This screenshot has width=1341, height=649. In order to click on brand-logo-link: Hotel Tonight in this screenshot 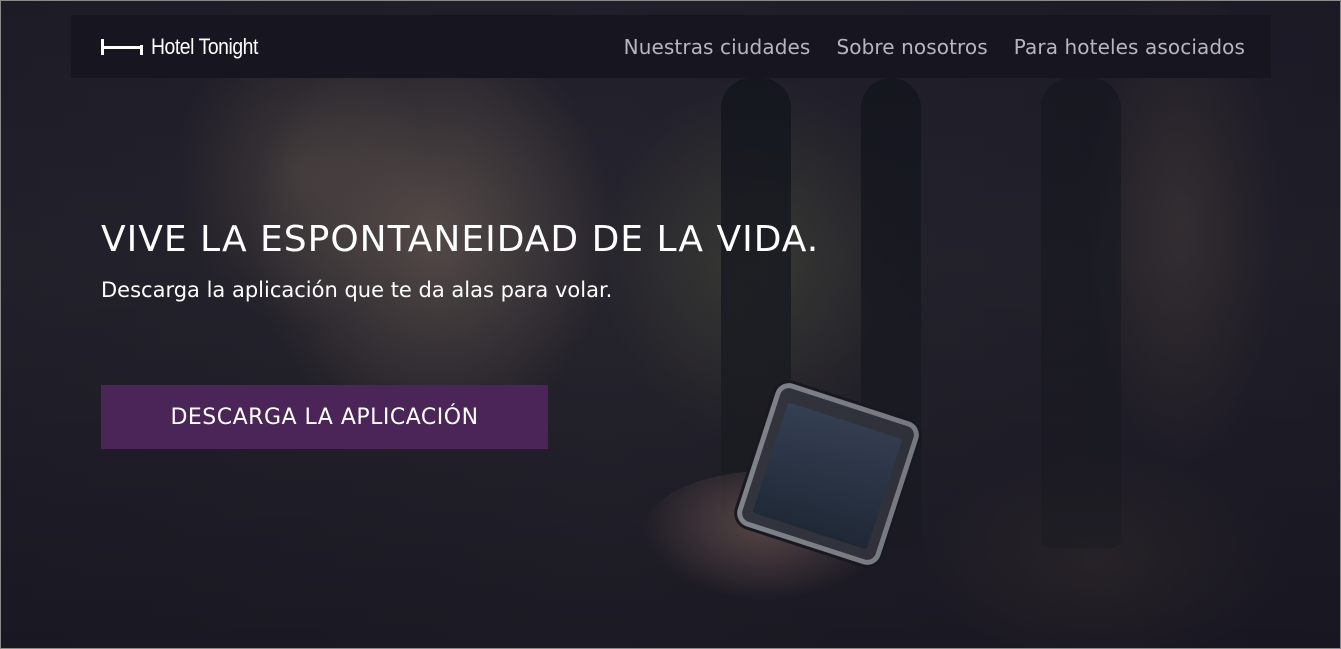, I will do `click(187, 47)`.